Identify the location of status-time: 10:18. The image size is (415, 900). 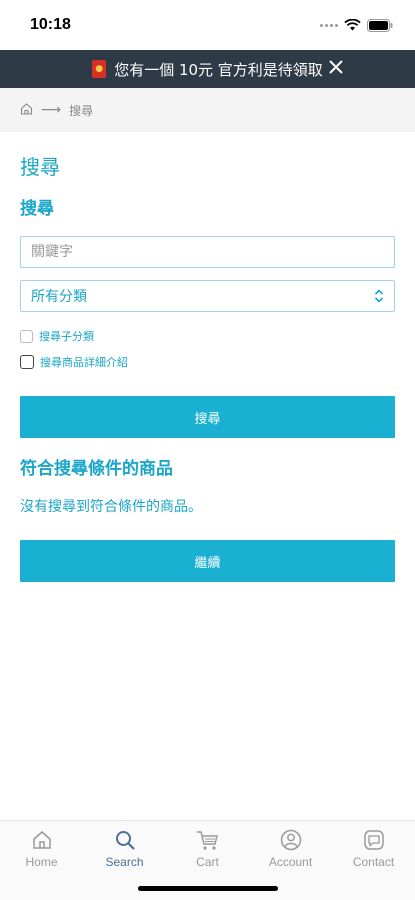
(50, 24).